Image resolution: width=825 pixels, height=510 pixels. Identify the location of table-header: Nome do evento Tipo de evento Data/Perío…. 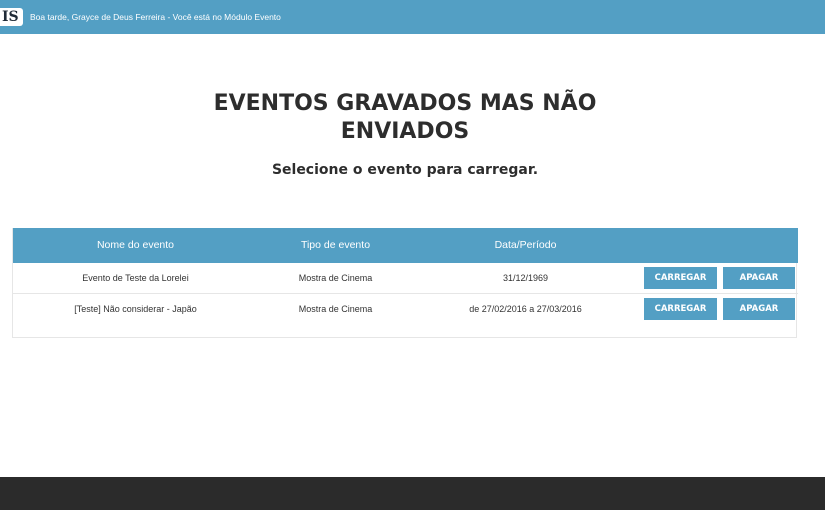
(405, 245).